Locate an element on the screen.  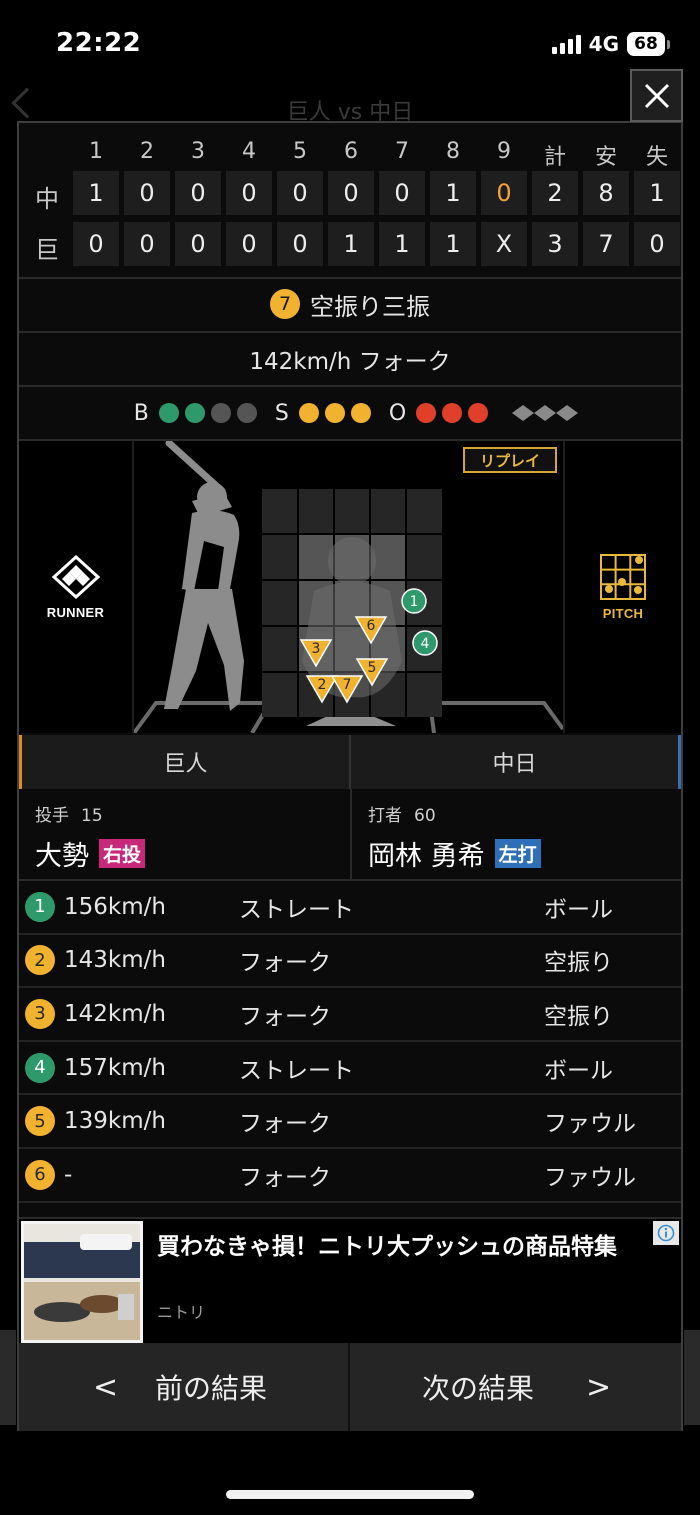
out-dot is located at coordinates (478, 413).